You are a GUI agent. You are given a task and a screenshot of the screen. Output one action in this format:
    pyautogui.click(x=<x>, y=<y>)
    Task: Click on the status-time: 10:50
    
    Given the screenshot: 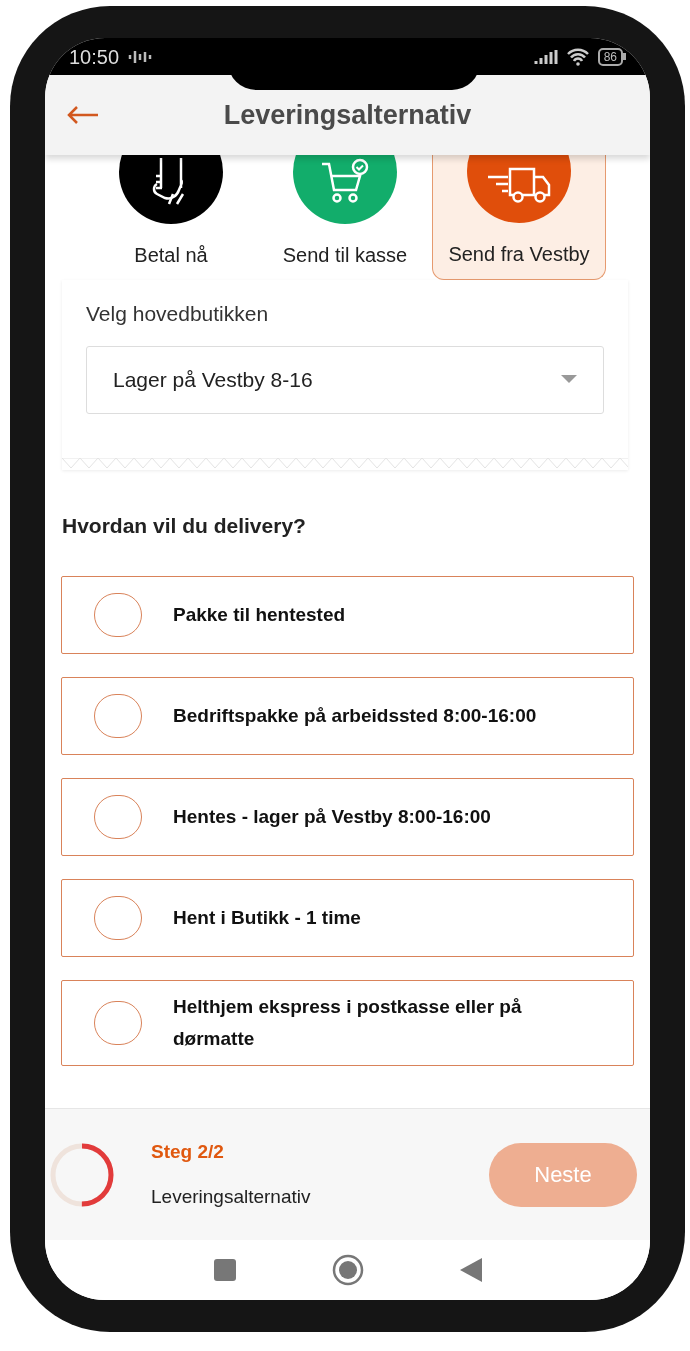 What is the action you would take?
    pyautogui.click(x=94, y=57)
    